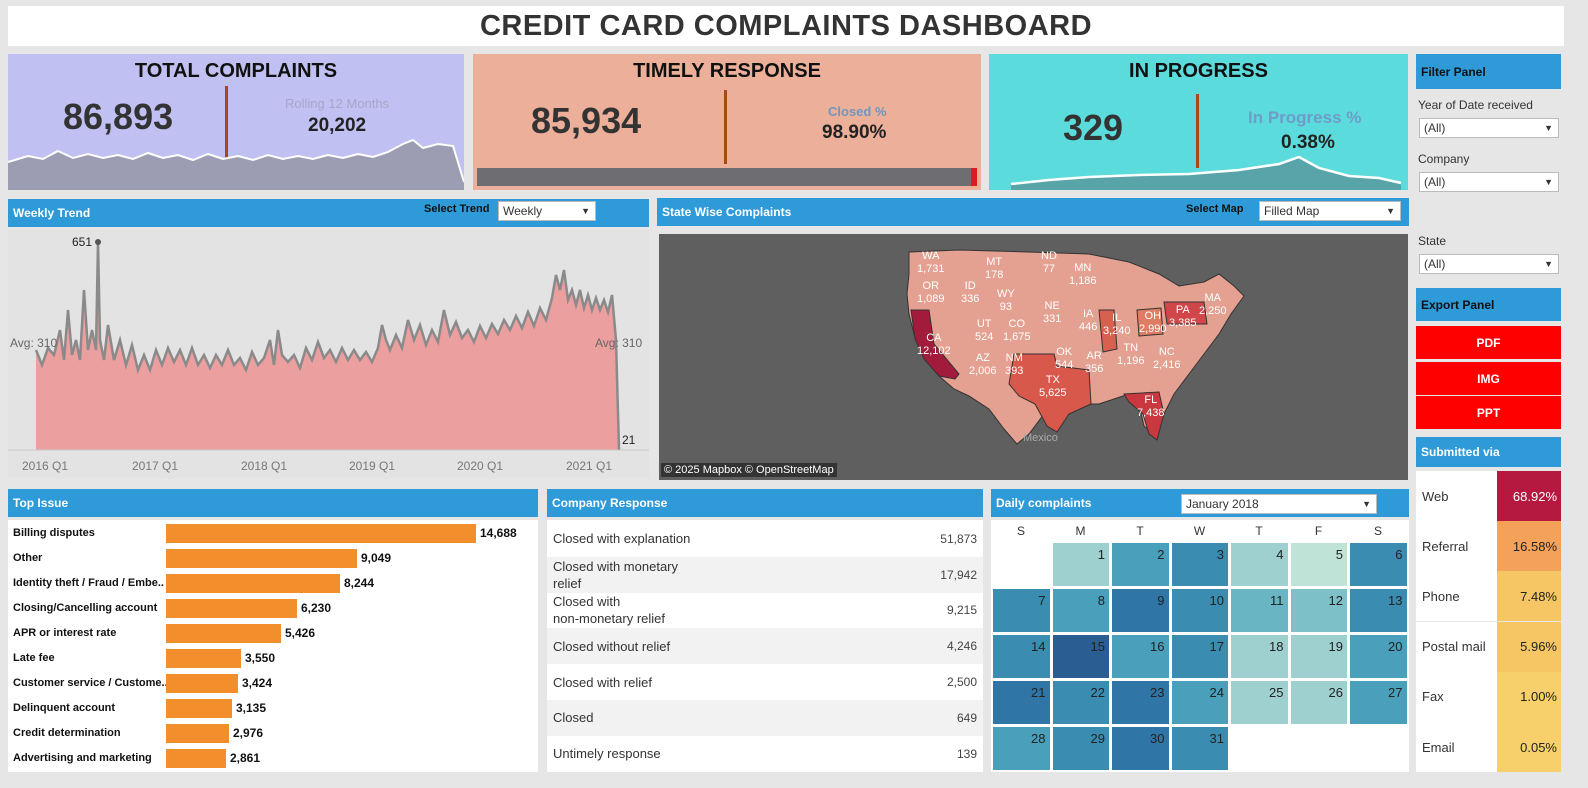 The height and width of the screenshot is (788, 1588). What do you see at coordinates (273, 633) in the screenshot?
I see `top-issue-row: APR or interest rate 5,426` at bounding box center [273, 633].